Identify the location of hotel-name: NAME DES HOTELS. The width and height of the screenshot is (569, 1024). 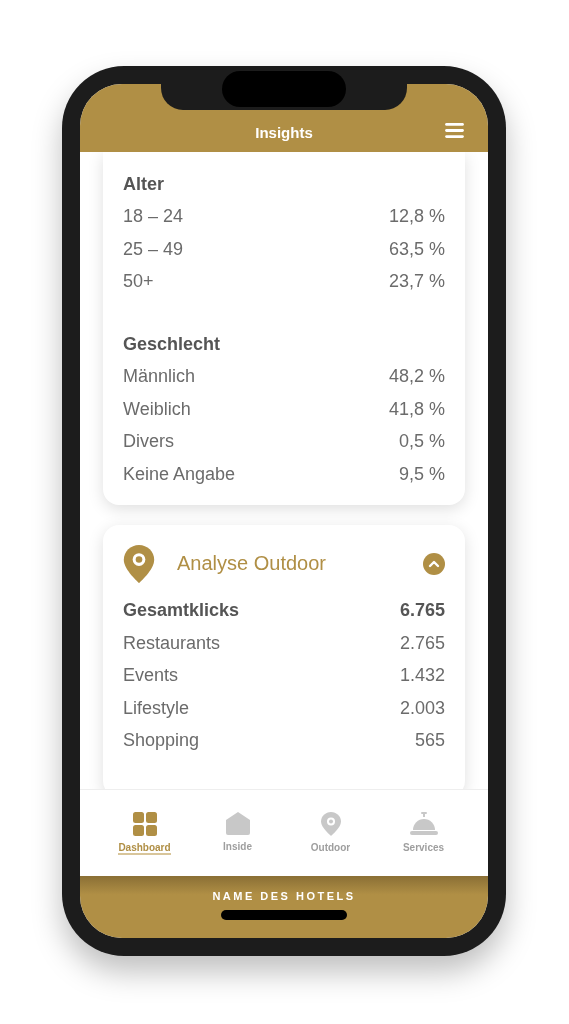
(284, 896).